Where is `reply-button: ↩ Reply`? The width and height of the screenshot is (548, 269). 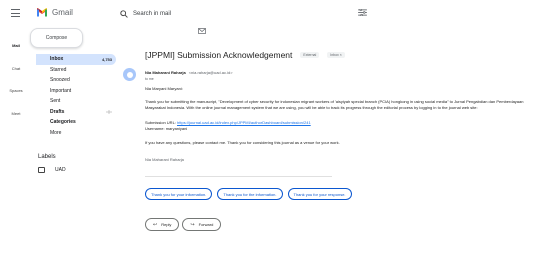 reply-button: ↩ Reply is located at coordinates (162, 224).